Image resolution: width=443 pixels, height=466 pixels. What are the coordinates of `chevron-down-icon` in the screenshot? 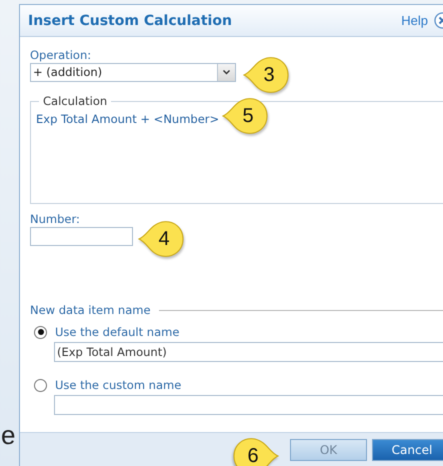 It's located at (226, 72).